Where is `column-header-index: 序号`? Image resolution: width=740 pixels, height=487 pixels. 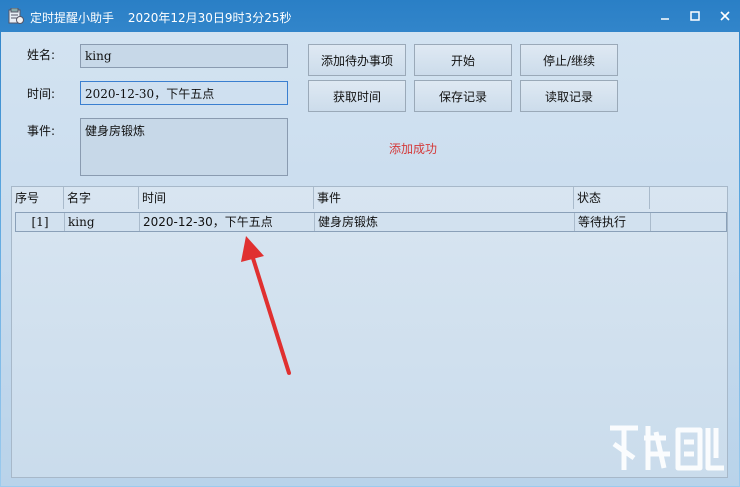
column-header-index: 序号 is located at coordinates (38, 198).